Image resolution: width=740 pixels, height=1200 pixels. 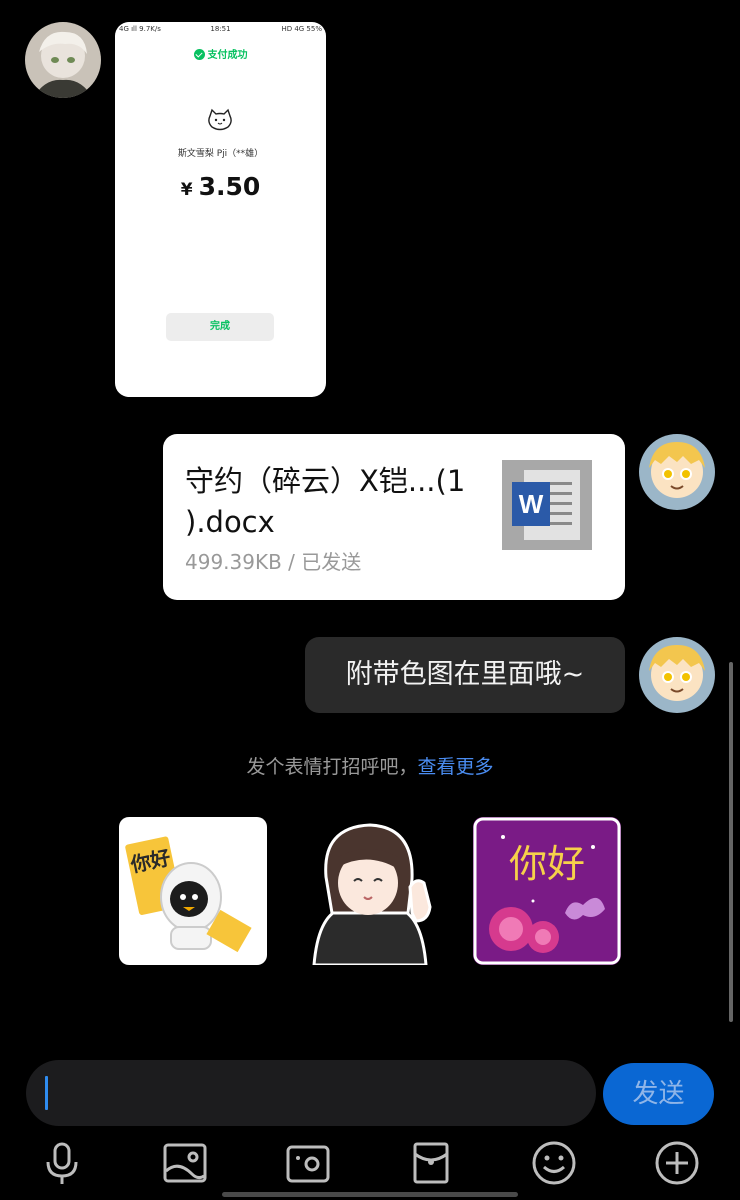 What do you see at coordinates (731, 842) in the screenshot?
I see `scrollbar` at bounding box center [731, 842].